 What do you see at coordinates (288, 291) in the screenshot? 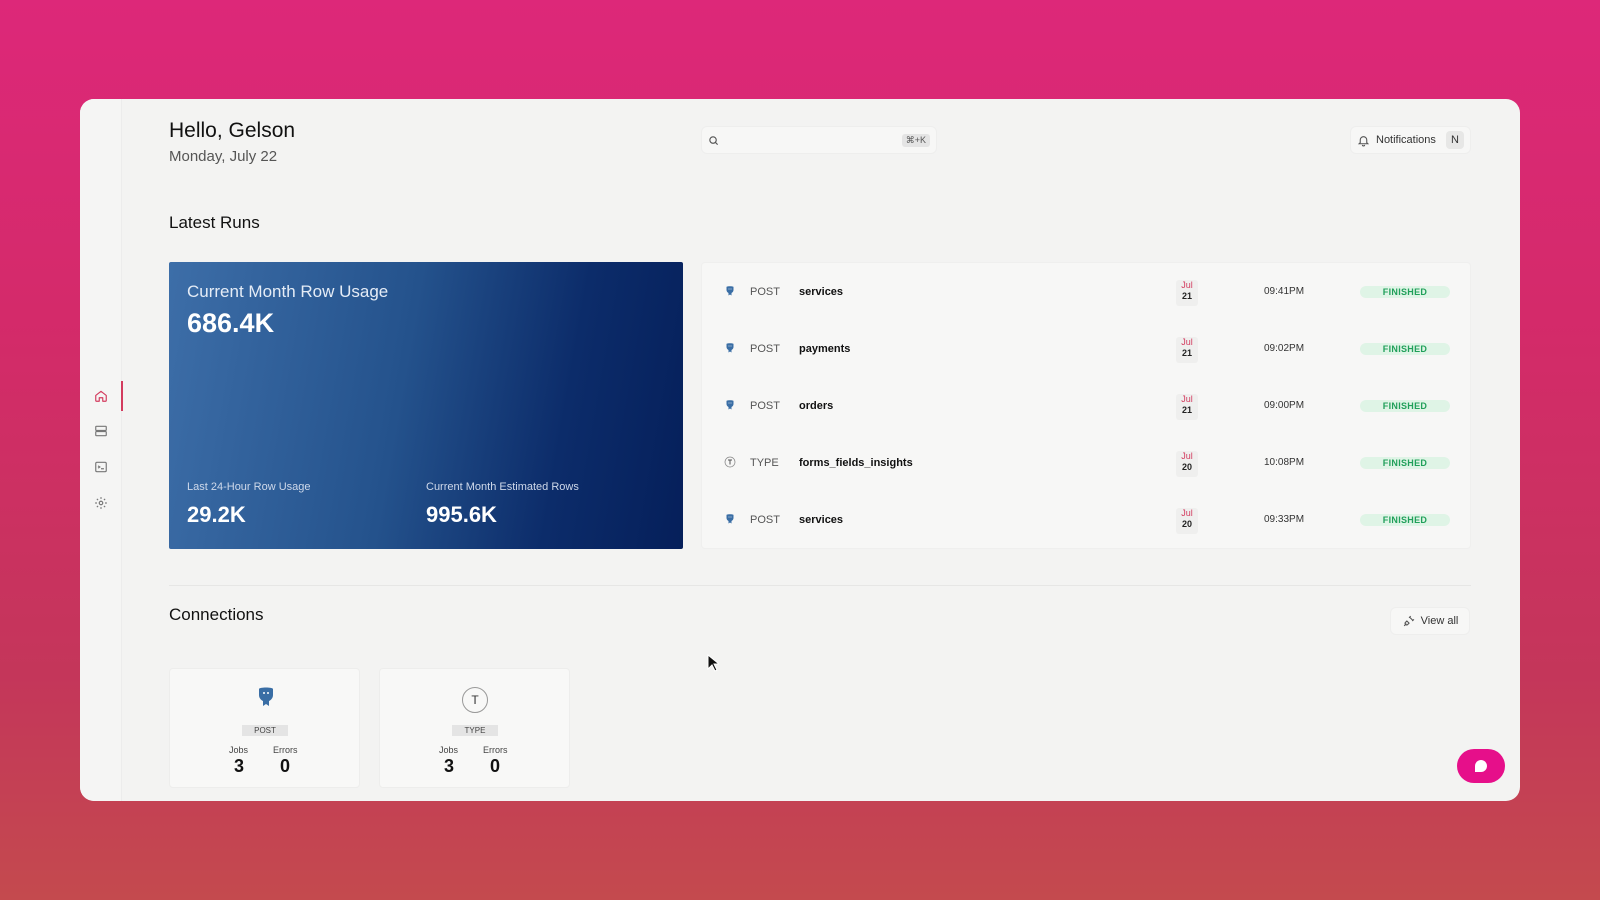
I see `usage-title: Current Month Row Usage` at bounding box center [288, 291].